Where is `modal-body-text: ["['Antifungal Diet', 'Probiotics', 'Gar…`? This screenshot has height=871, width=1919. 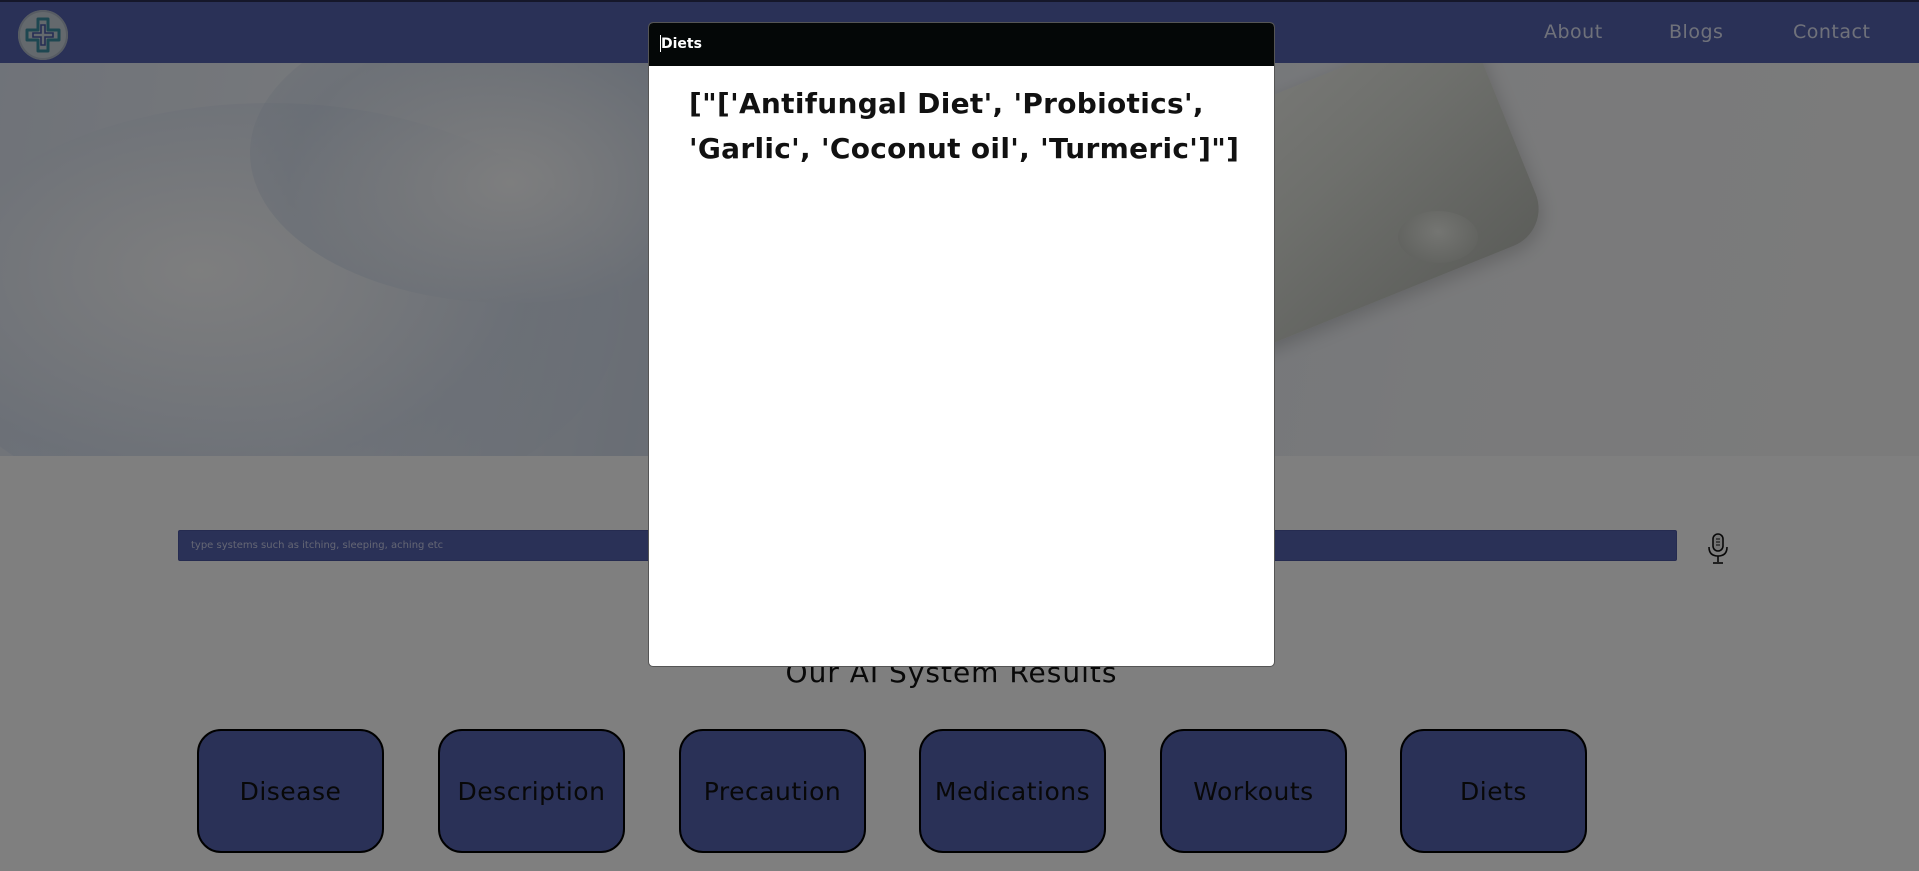
modal-body-text: ["['Antifungal Diet', 'Probiotics', 'Gar… is located at coordinates (964, 126).